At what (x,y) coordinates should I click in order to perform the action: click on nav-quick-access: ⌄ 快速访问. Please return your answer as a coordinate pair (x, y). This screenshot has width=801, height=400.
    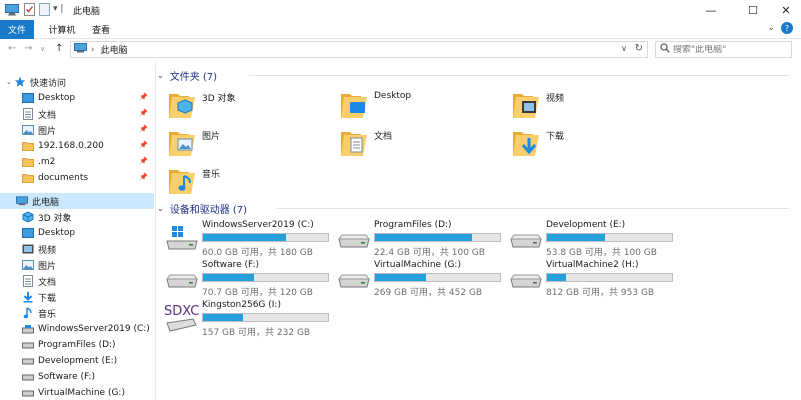
    Looking at the image, I should click on (77, 82).